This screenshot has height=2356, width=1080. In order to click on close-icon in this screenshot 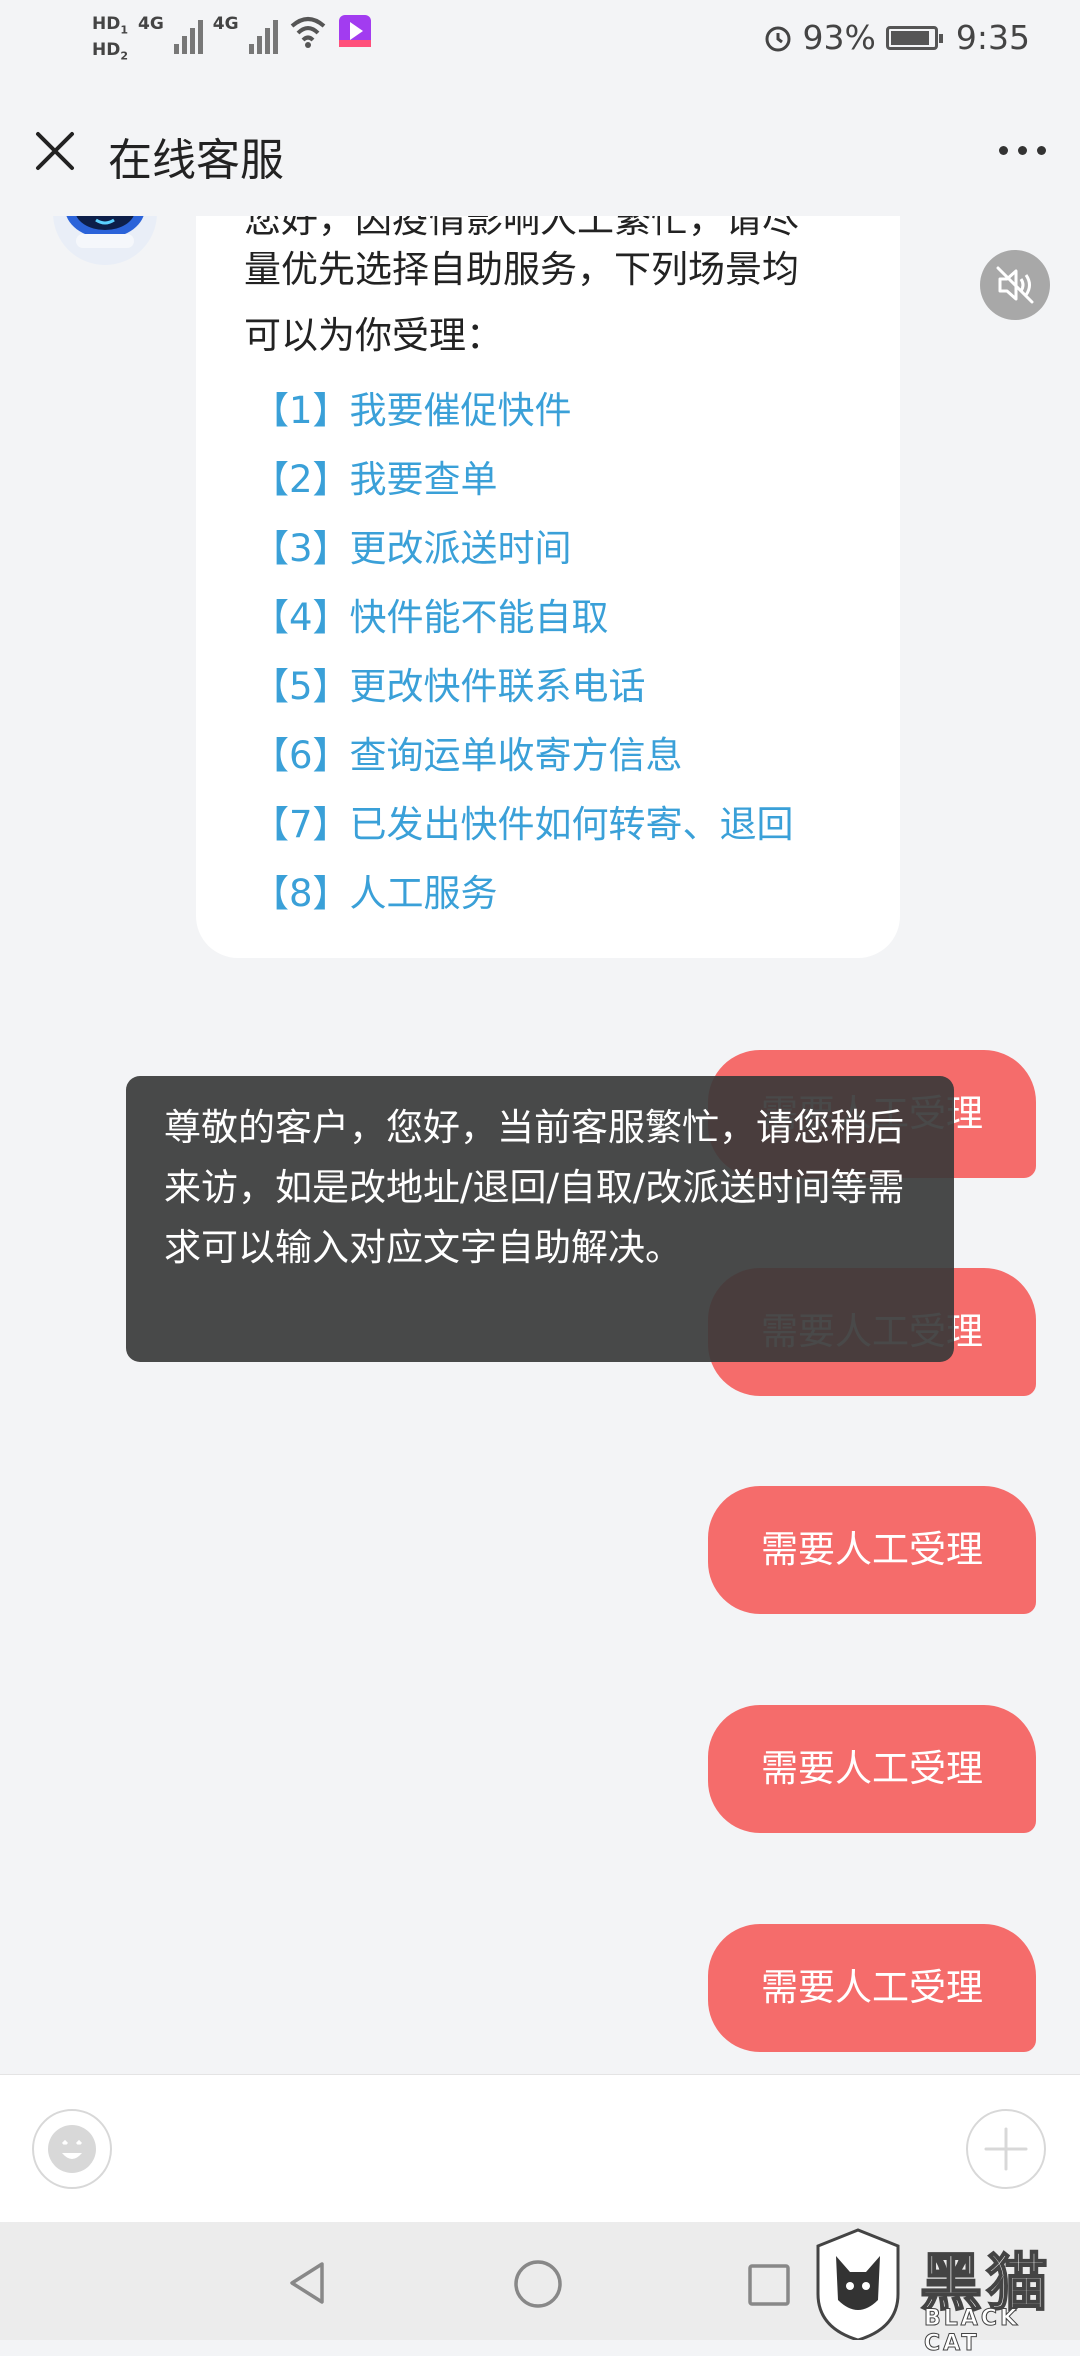, I will do `click(55, 151)`.